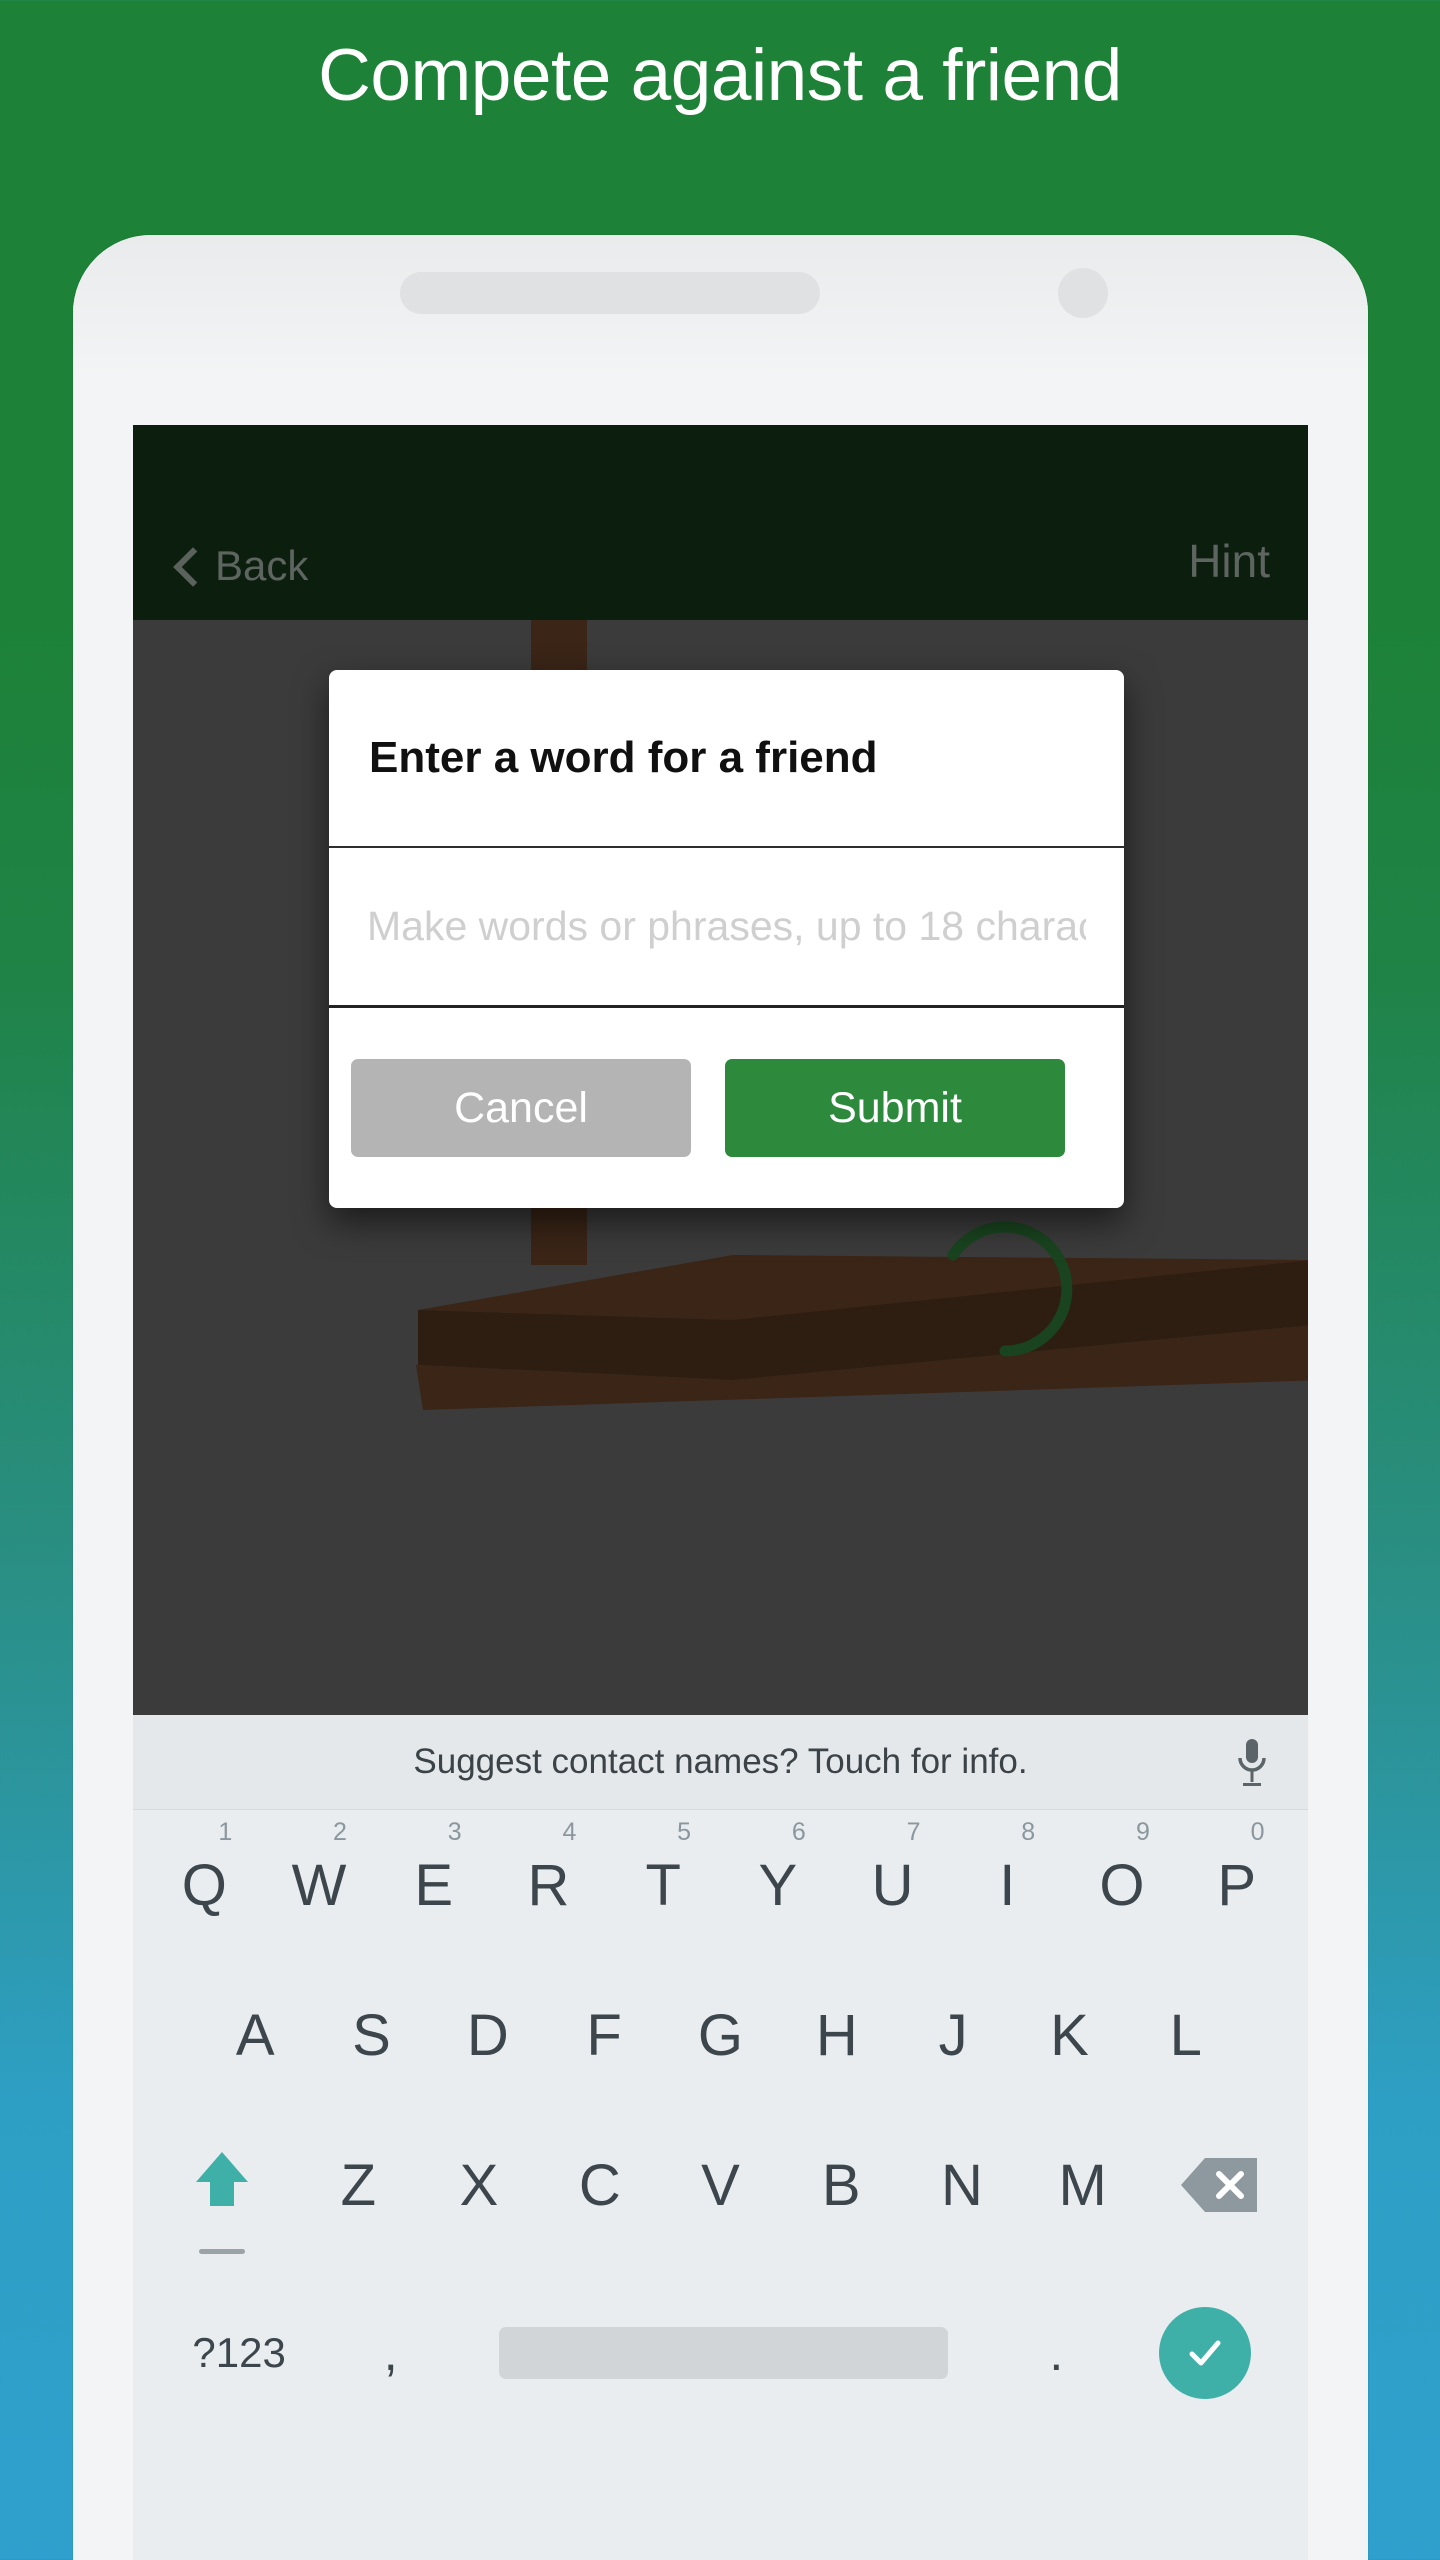  Describe the element at coordinates (340, 1832) in the screenshot. I see `key-number: 2` at that location.